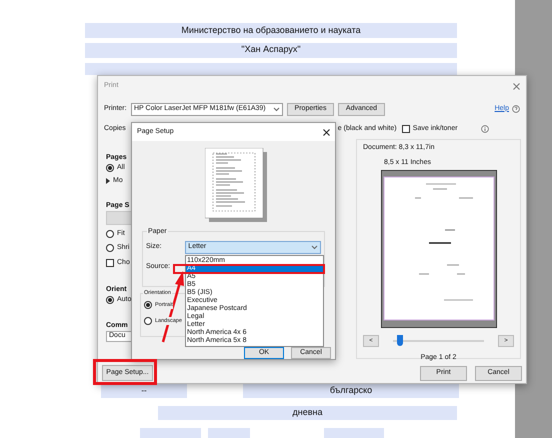 This screenshot has height=438, width=552. Describe the element at coordinates (399, 340) in the screenshot. I see `page-slider-thumb` at that location.